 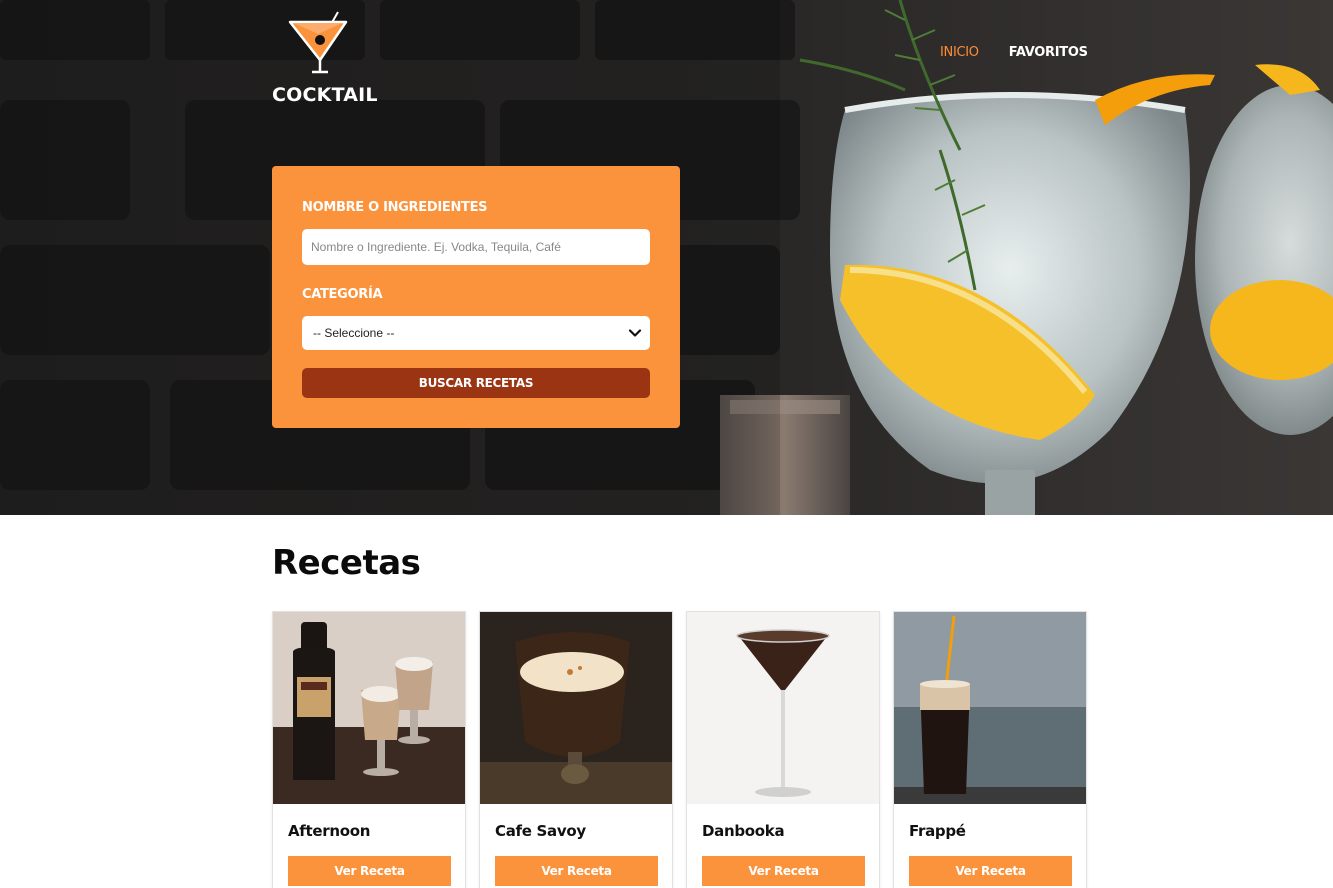 What do you see at coordinates (1048, 52) in the screenshot?
I see `nav-link-favoritos: FAVORITOS` at bounding box center [1048, 52].